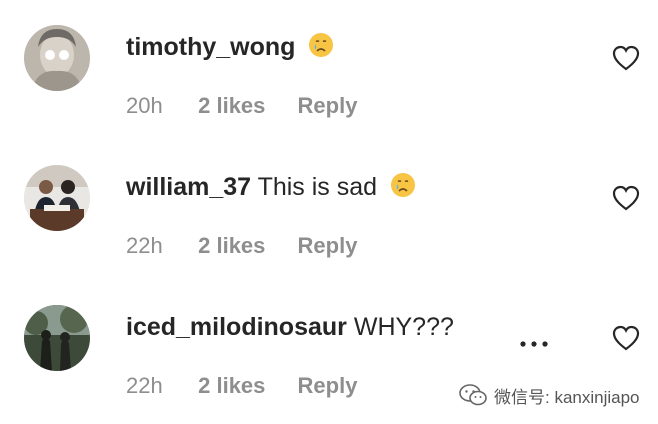 This screenshot has width=658, height=424. I want to click on comment-text: timothy_wong, so click(230, 48).